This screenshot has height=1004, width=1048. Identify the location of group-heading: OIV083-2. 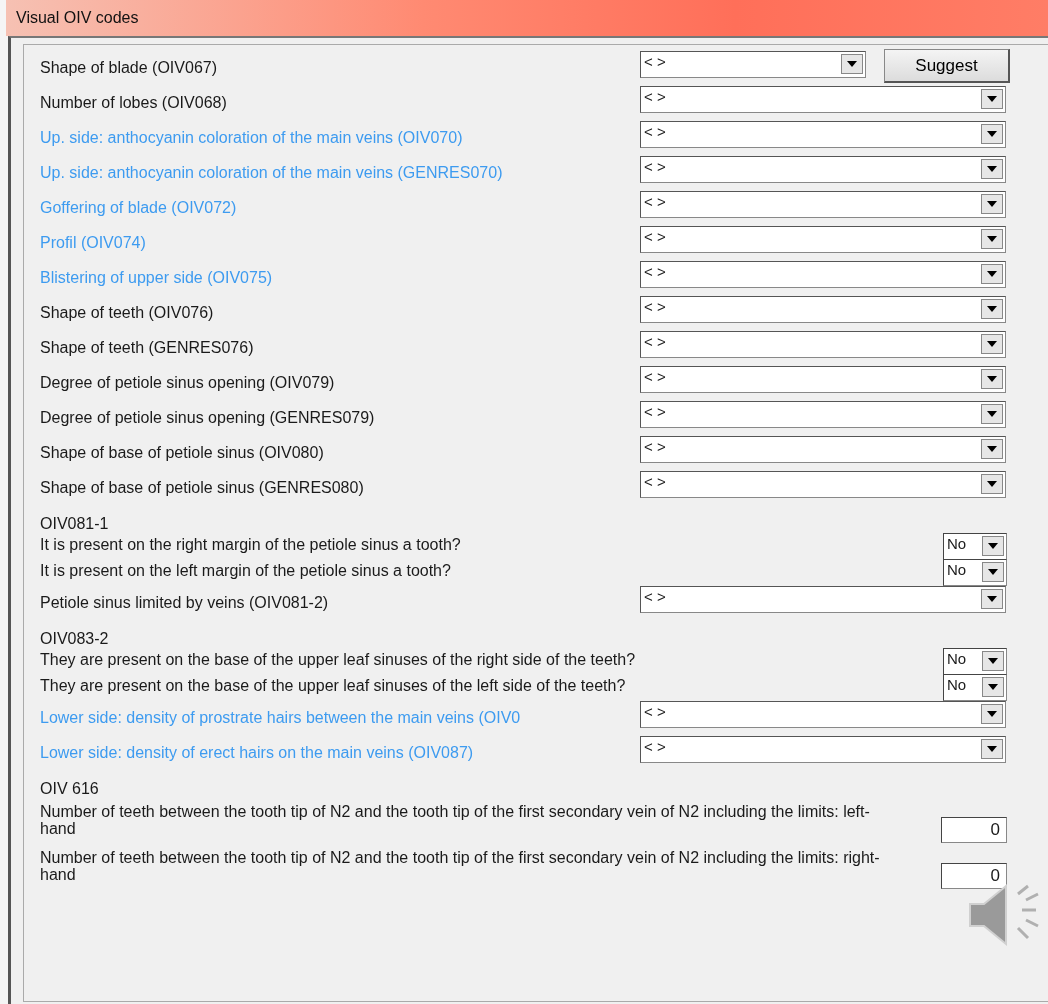
(75, 639).